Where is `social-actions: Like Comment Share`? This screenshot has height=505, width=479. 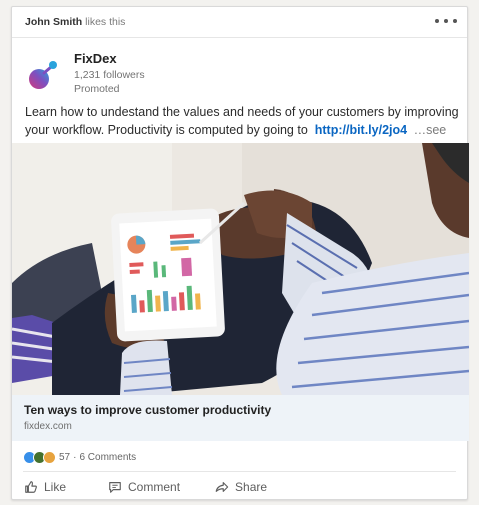 social-actions: Like Comment Share is located at coordinates (145, 487).